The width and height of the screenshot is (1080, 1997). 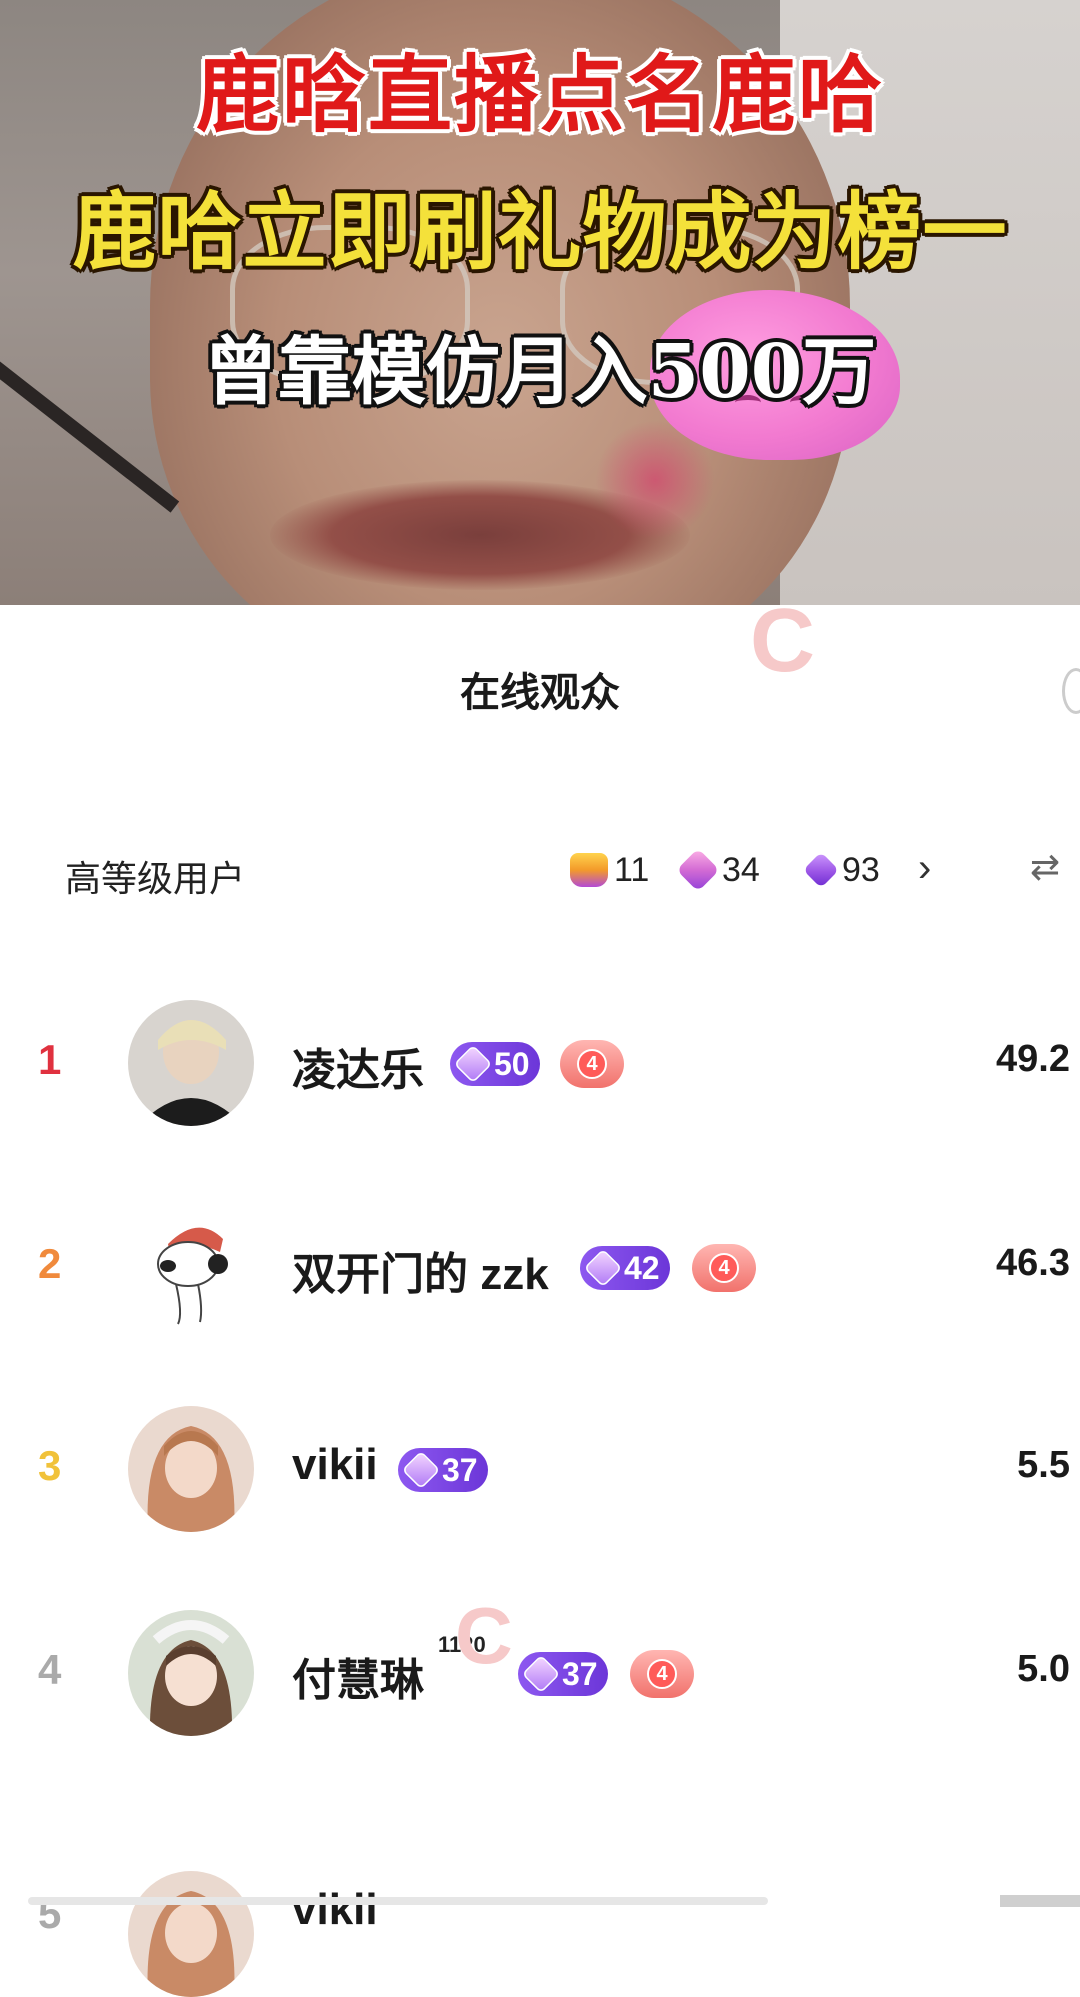 I want to click on contribution-score: 5.5, so click(x=1043, y=1465).